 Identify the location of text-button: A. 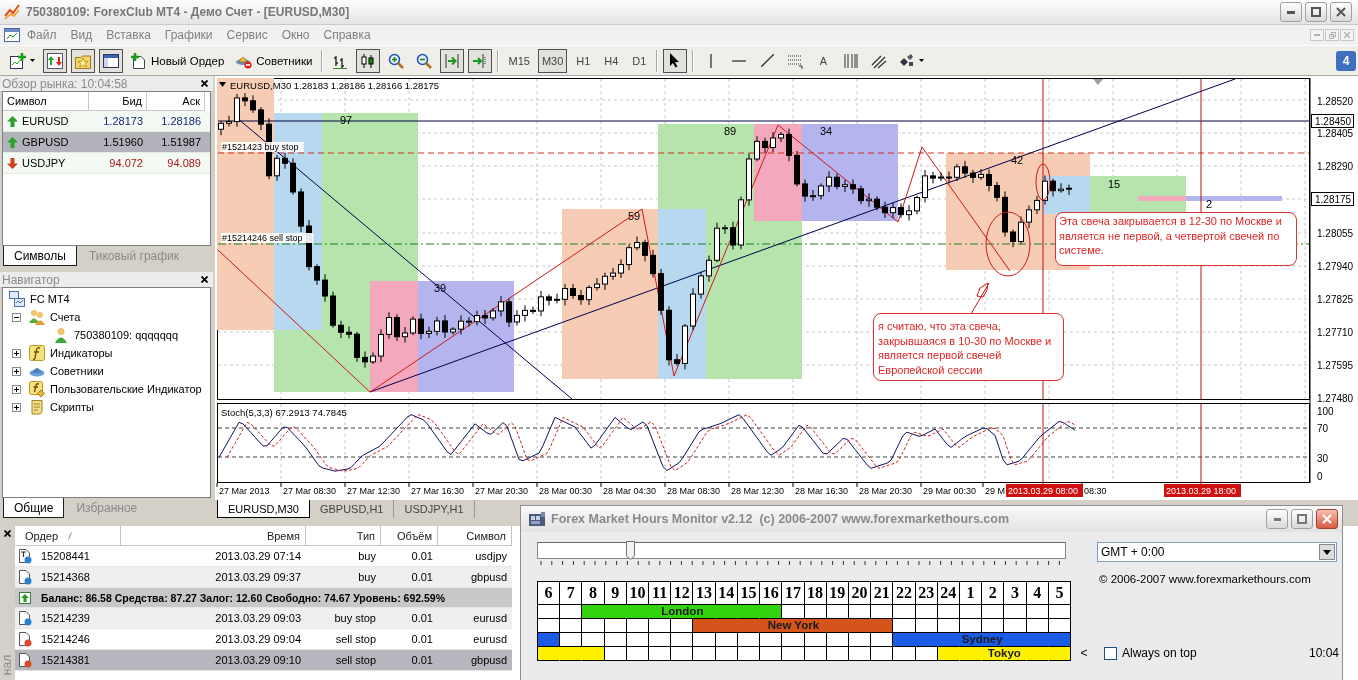
(823, 60).